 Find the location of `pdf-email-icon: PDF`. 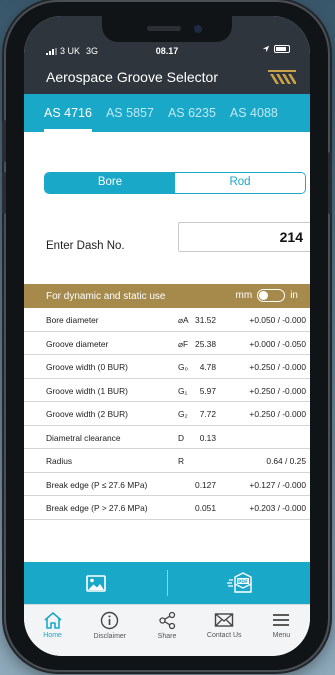

pdf-email-icon: PDF is located at coordinates (239, 582).